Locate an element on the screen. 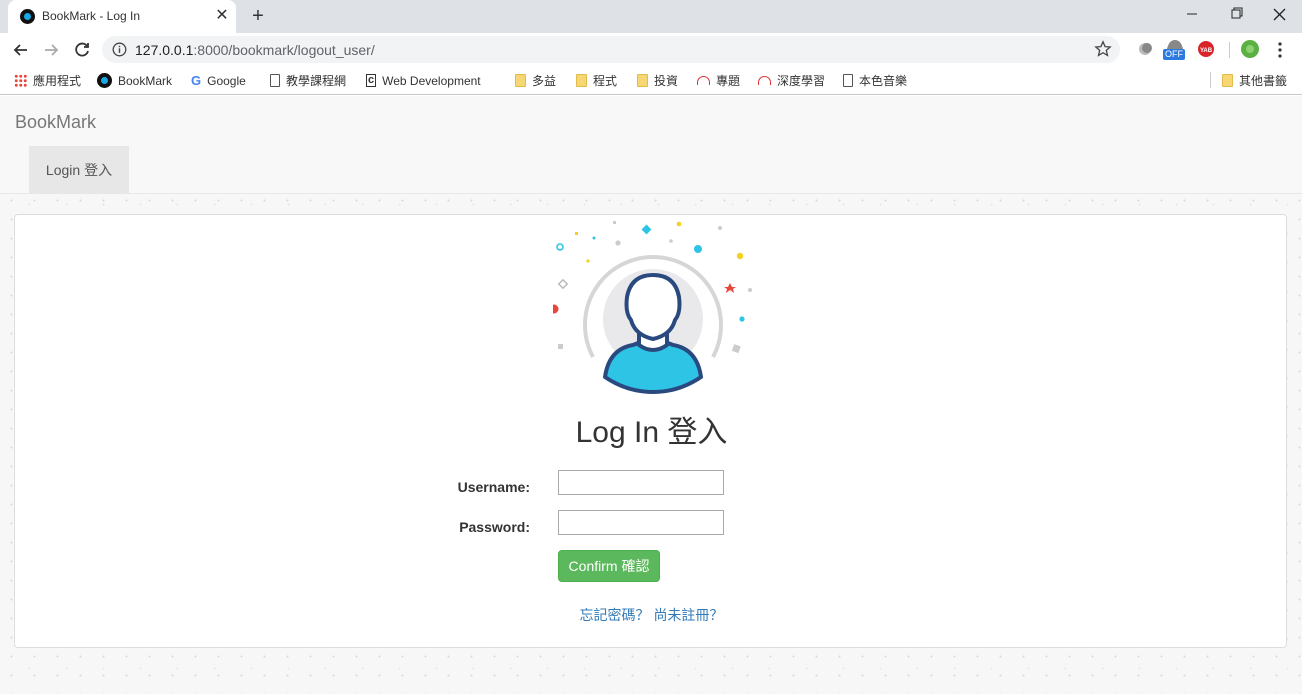  address-bar: 127.0.0.1:8000/bookmark/logout_user/ is located at coordinates (611, 49).